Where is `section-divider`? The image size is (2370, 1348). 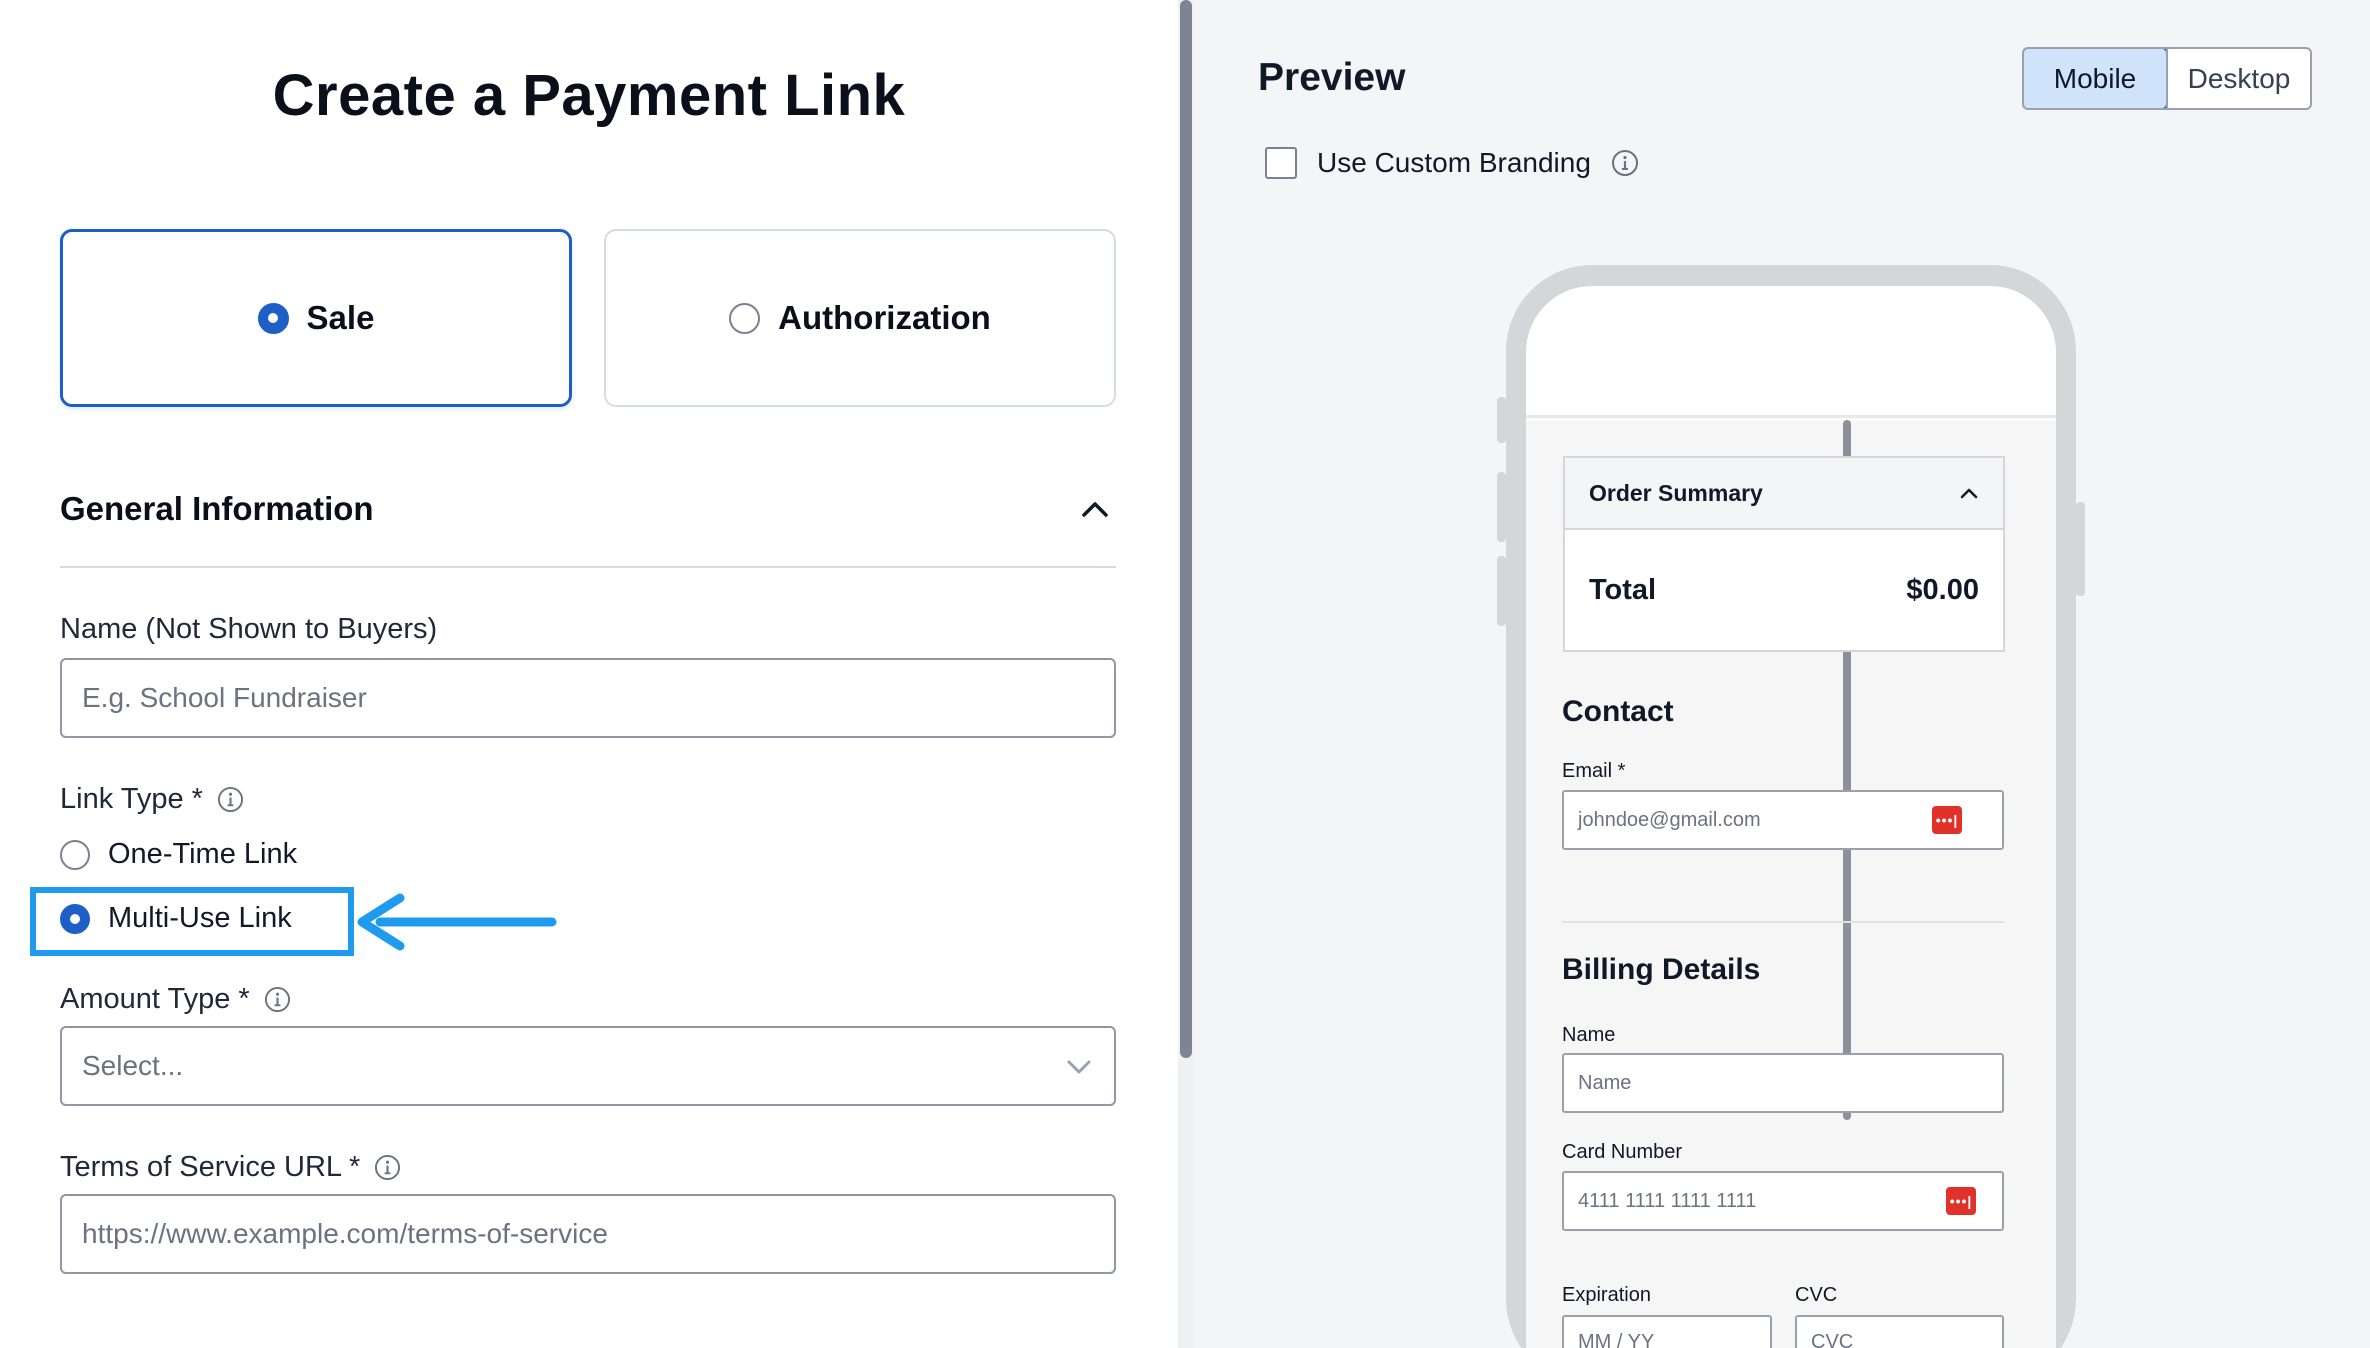 section-divider is located at coordinates (1783, 922).